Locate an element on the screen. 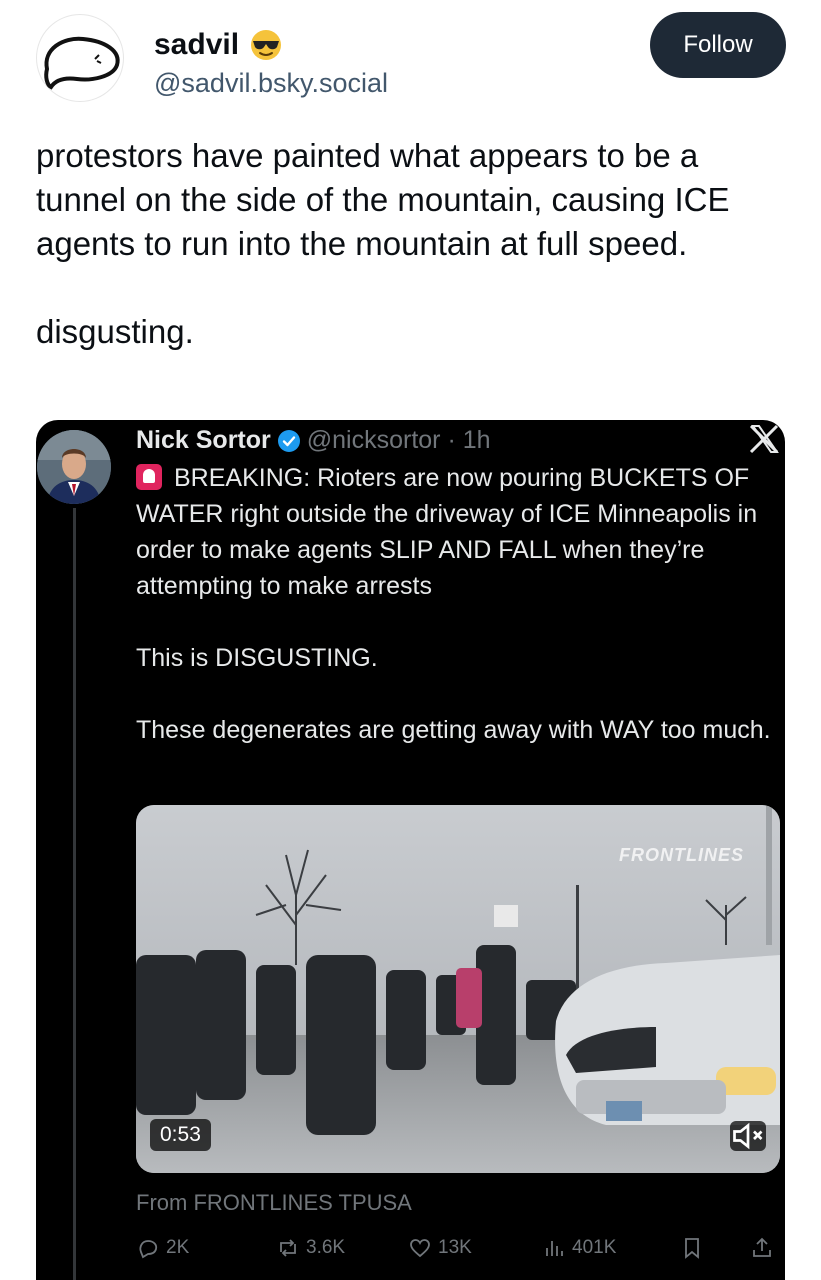 The width and height of the screenshot is (821, 1280). tweet-author-name: Nick Sortor is located at coordinates (203, 440).